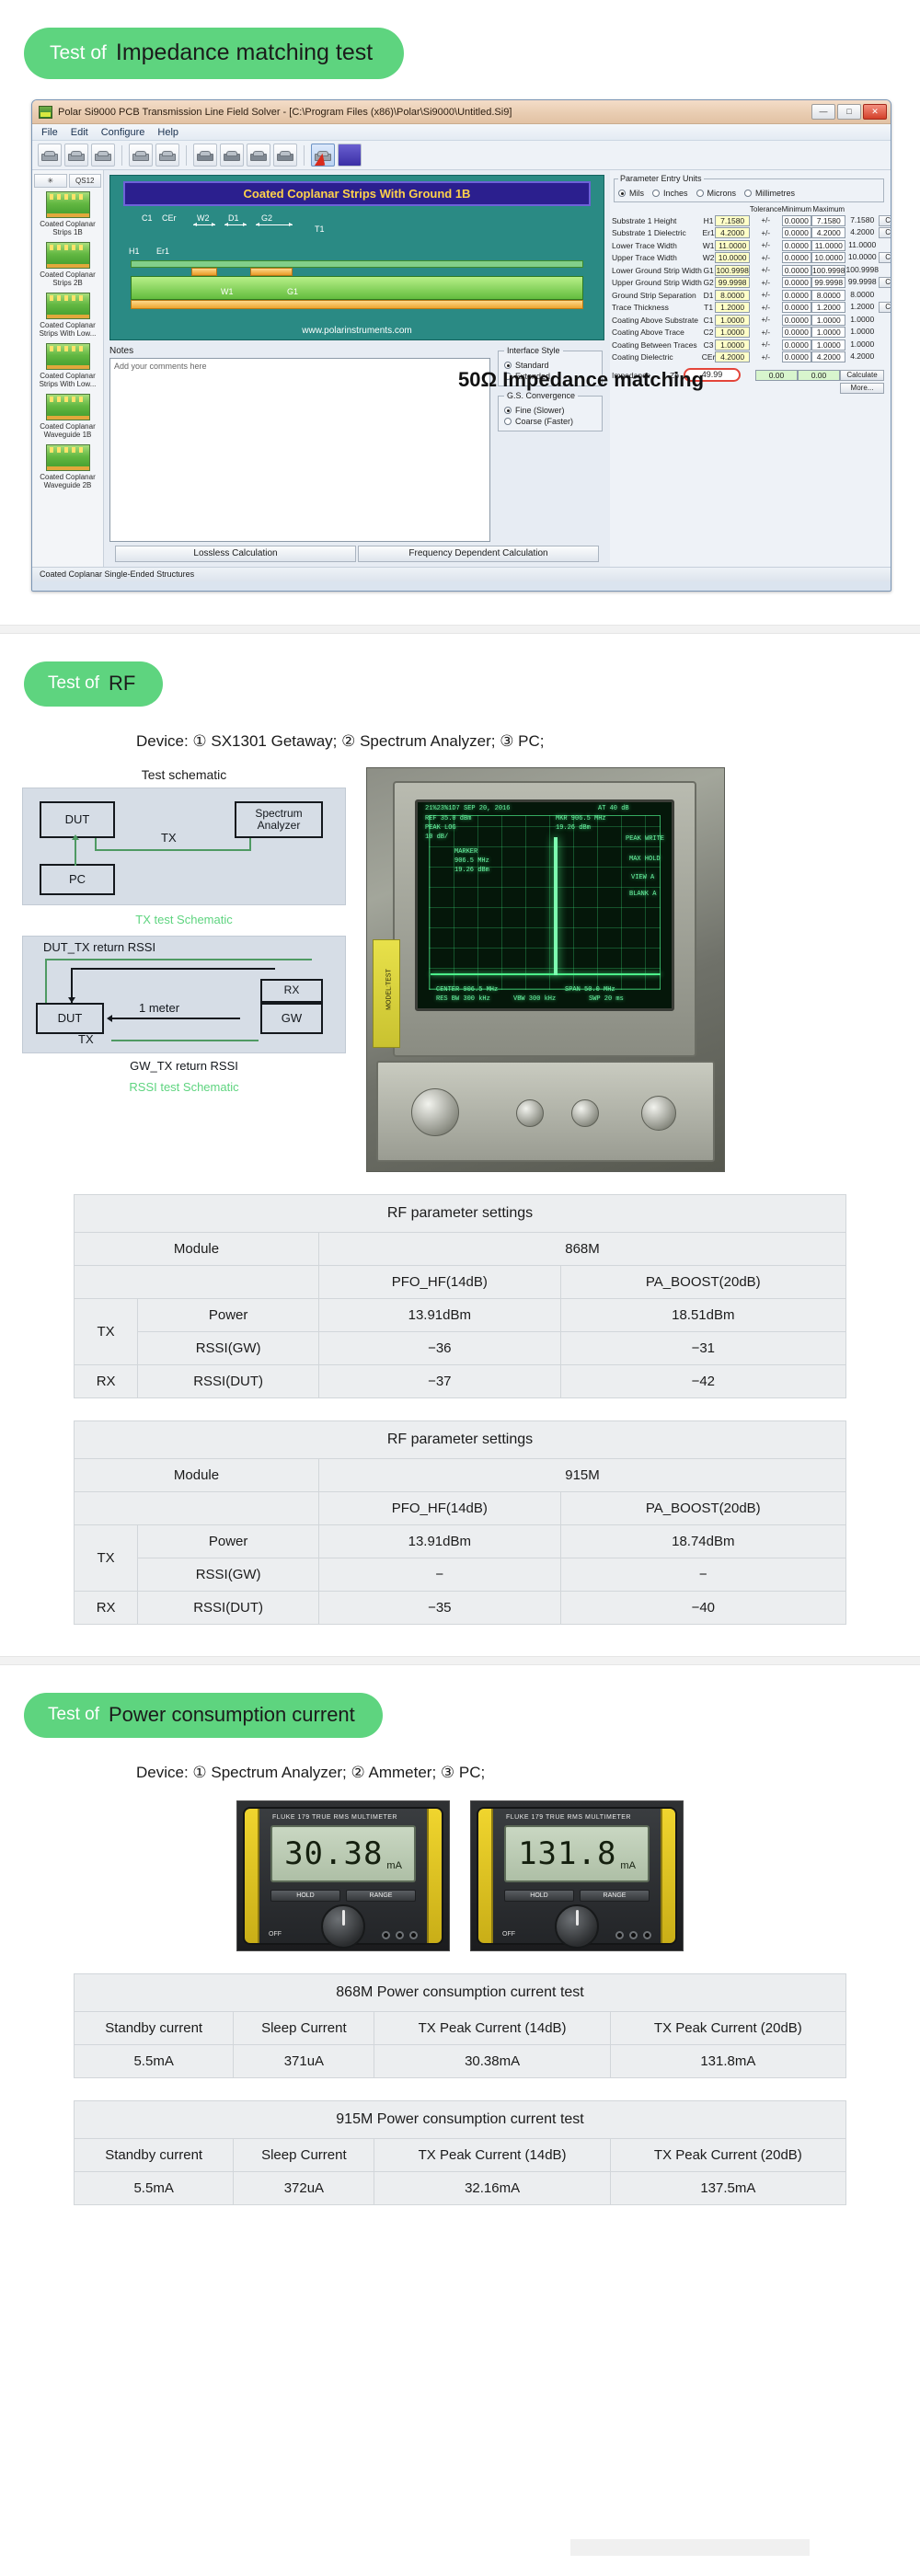  Describe the element at coordinates (440, 828) in the screenshot. I see `screen-line-peaklog: PEAK LOG` at that location.